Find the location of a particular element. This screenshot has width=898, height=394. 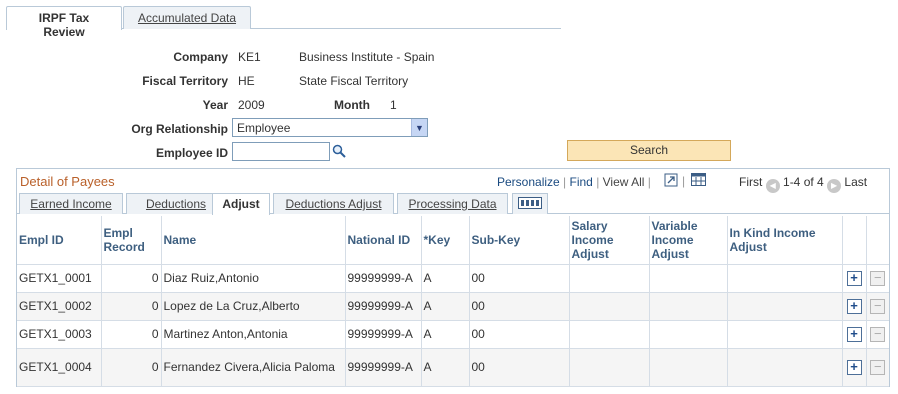

tab-processing-data: Processing Data is located at coordinates (452, 203).